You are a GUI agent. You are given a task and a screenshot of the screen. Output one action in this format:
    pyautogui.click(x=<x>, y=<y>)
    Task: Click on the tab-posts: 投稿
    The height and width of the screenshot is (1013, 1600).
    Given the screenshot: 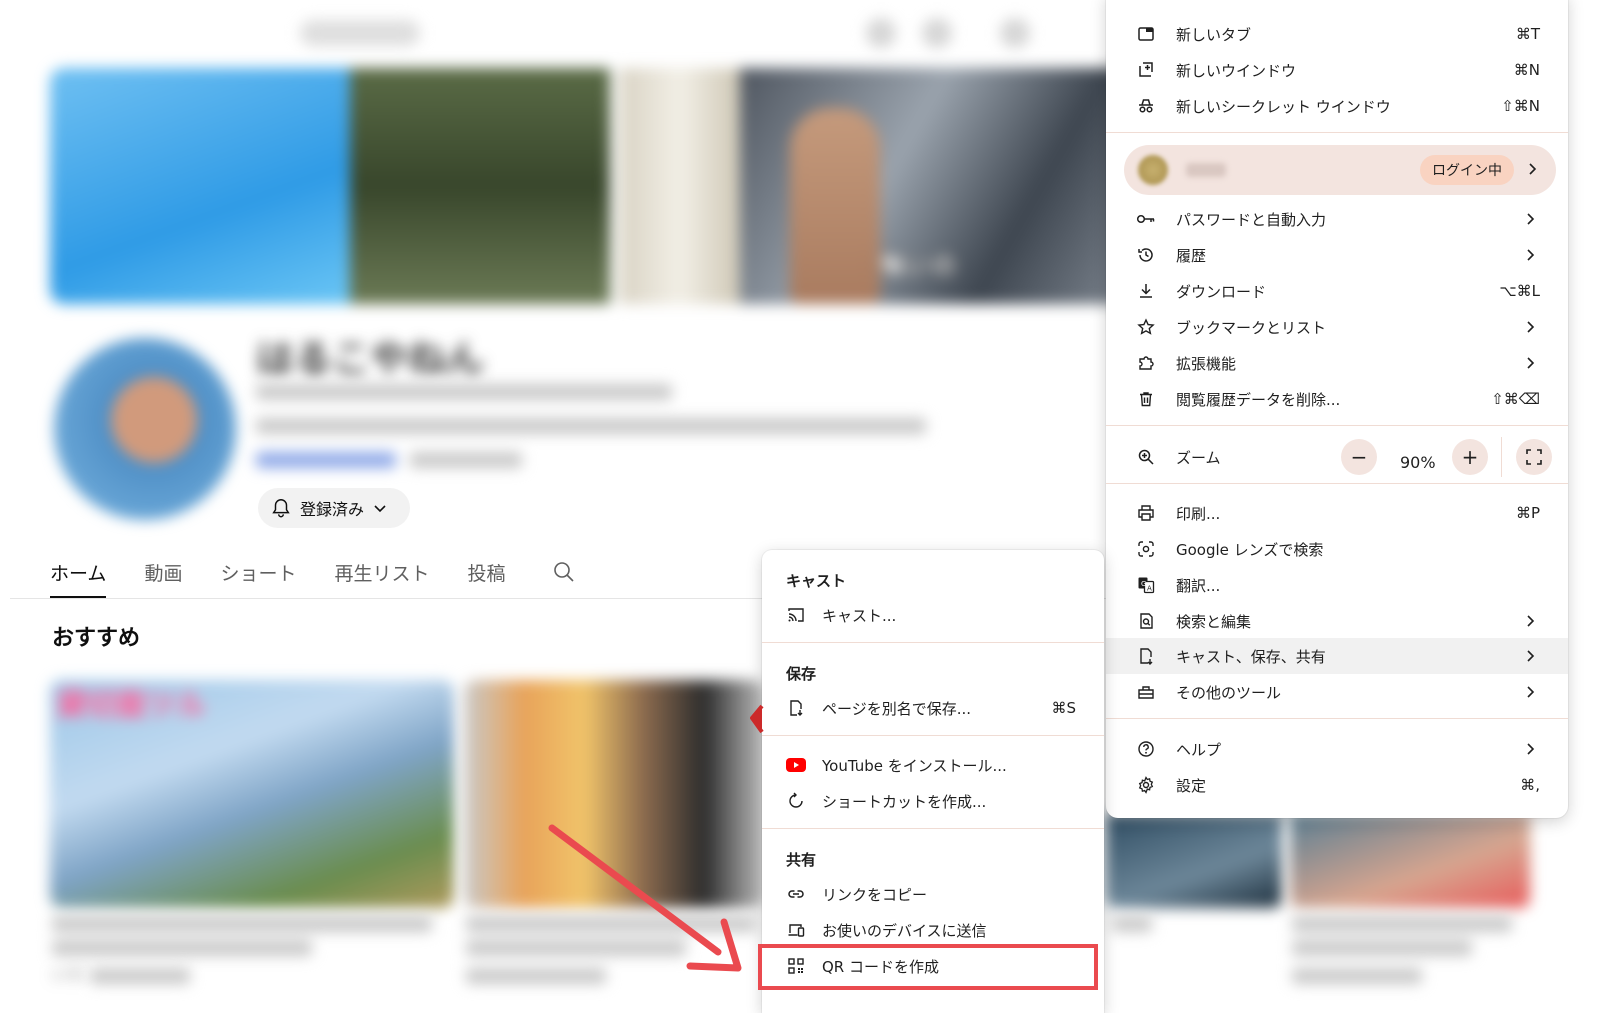 What is the action you would take?
    pyautogui.click(x=486, y=572)
    